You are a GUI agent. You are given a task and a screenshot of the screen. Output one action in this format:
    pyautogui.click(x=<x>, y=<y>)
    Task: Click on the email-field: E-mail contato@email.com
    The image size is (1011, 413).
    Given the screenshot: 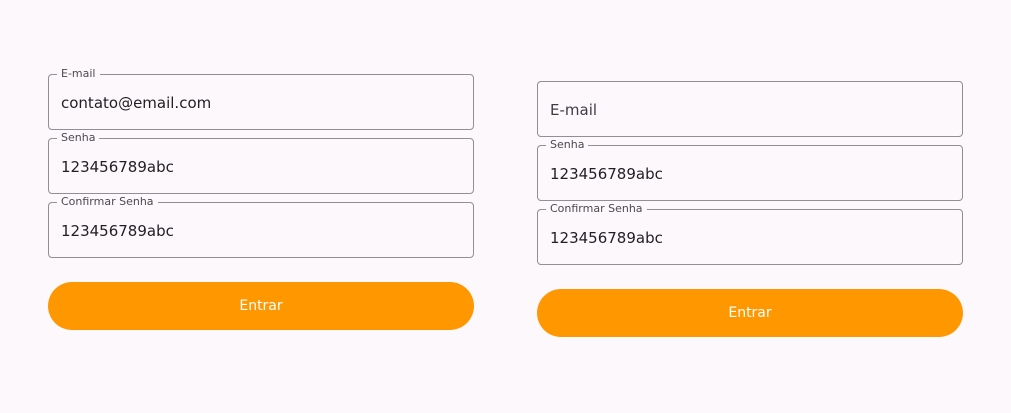 What is the action you would take?
    pyautogui.click(x=261, y=98)
    